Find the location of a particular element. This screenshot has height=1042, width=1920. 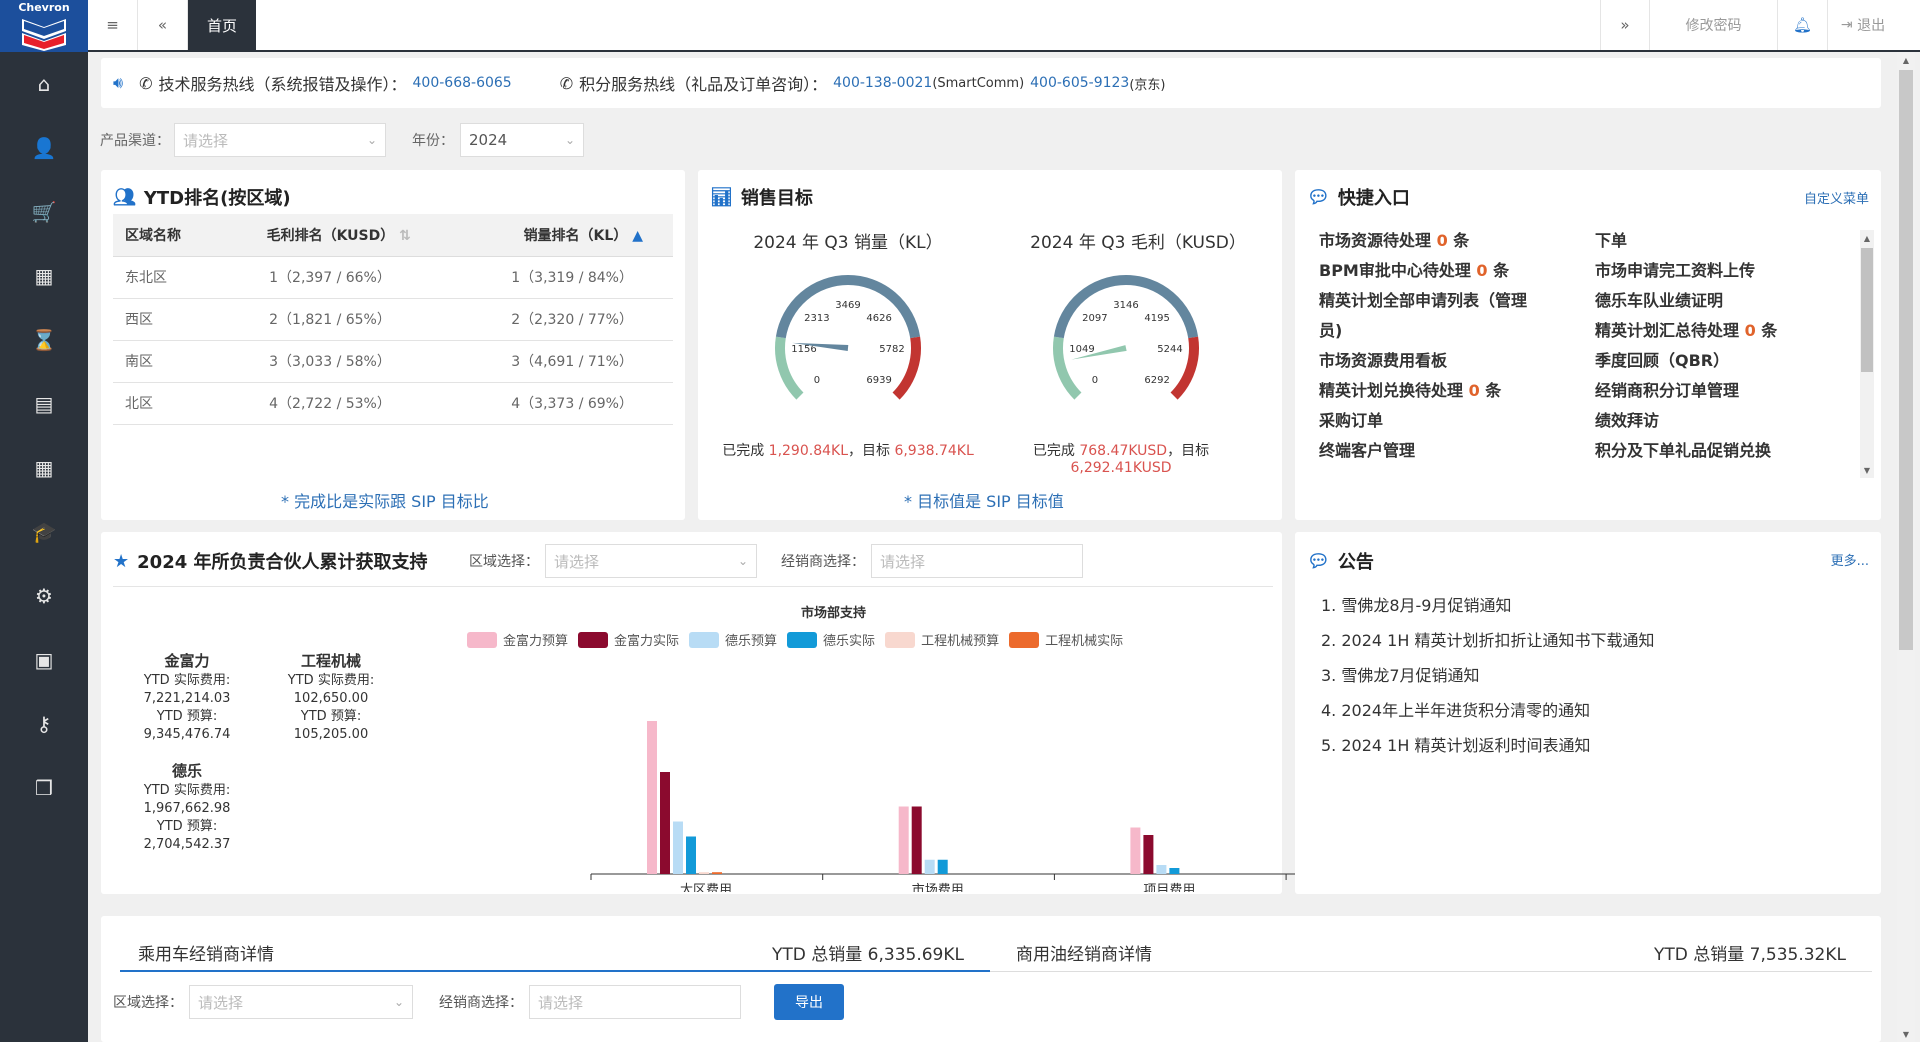

scroll-left-icon: « is located at coordinates (163, 25).